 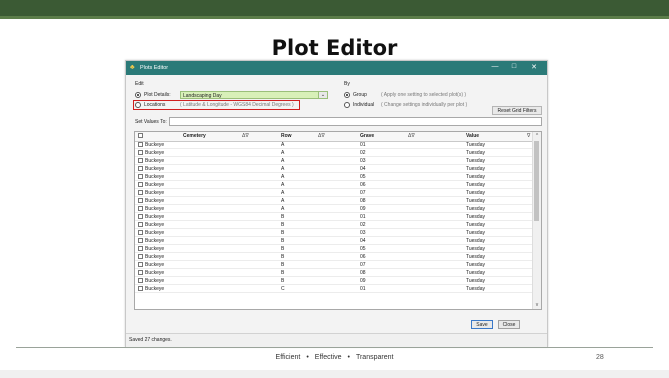 I want to click on scrollbar-thumb, so click(x=536, y=181).